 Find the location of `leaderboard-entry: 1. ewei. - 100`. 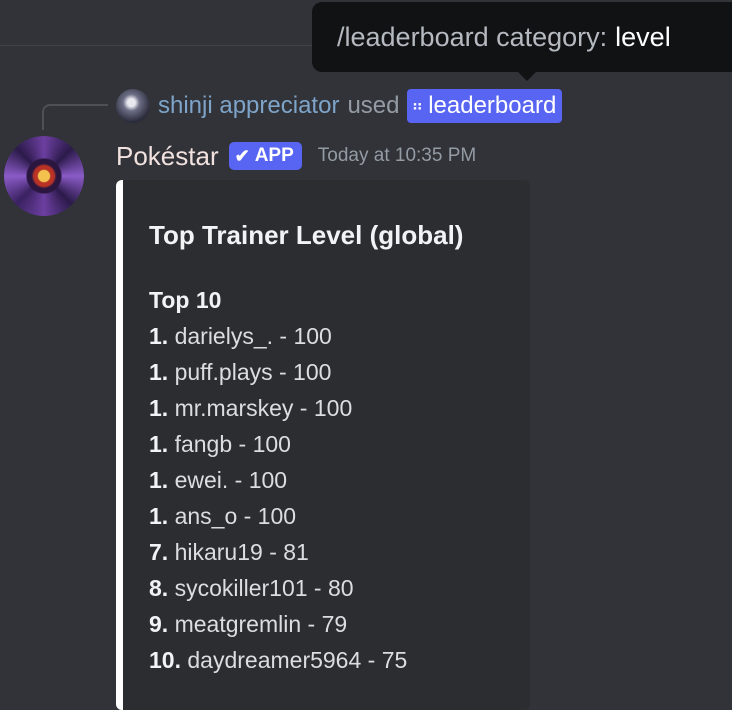

leaderboard-entry: 1. ewei. - 100 is located at coordinates (339, 480).